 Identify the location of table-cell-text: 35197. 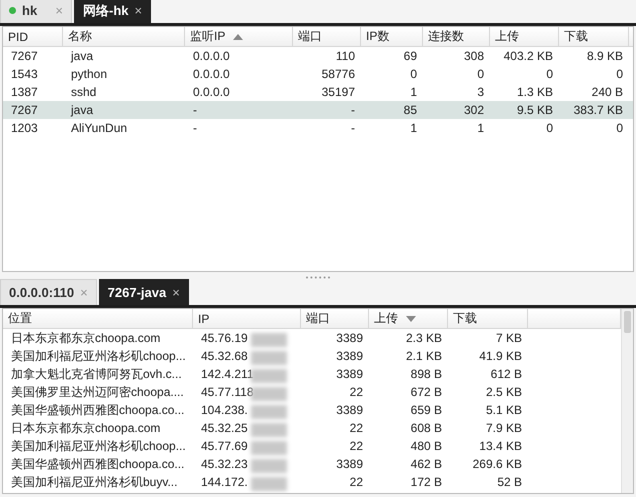
(338, 92).